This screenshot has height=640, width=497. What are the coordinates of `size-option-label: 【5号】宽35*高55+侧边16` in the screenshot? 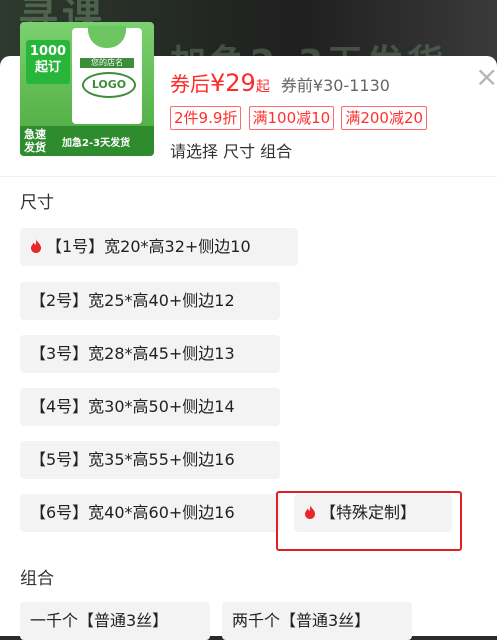 It's located at (132, 459).